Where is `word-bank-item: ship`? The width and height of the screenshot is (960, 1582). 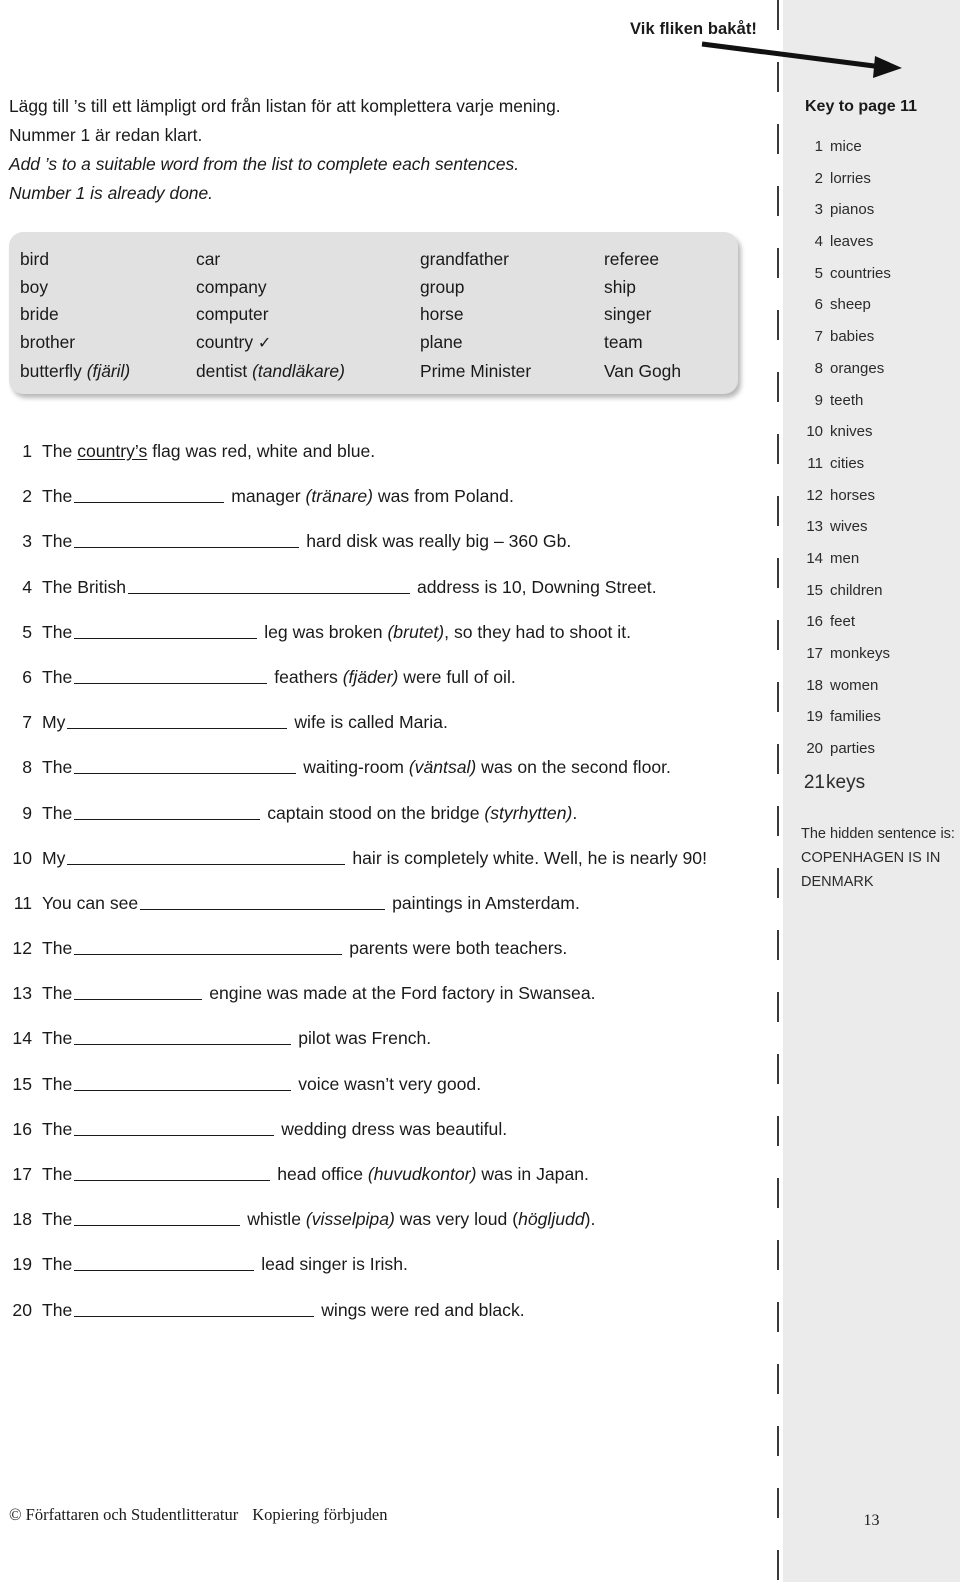 word-bank-item: ship is located at coordinates (674, 288).